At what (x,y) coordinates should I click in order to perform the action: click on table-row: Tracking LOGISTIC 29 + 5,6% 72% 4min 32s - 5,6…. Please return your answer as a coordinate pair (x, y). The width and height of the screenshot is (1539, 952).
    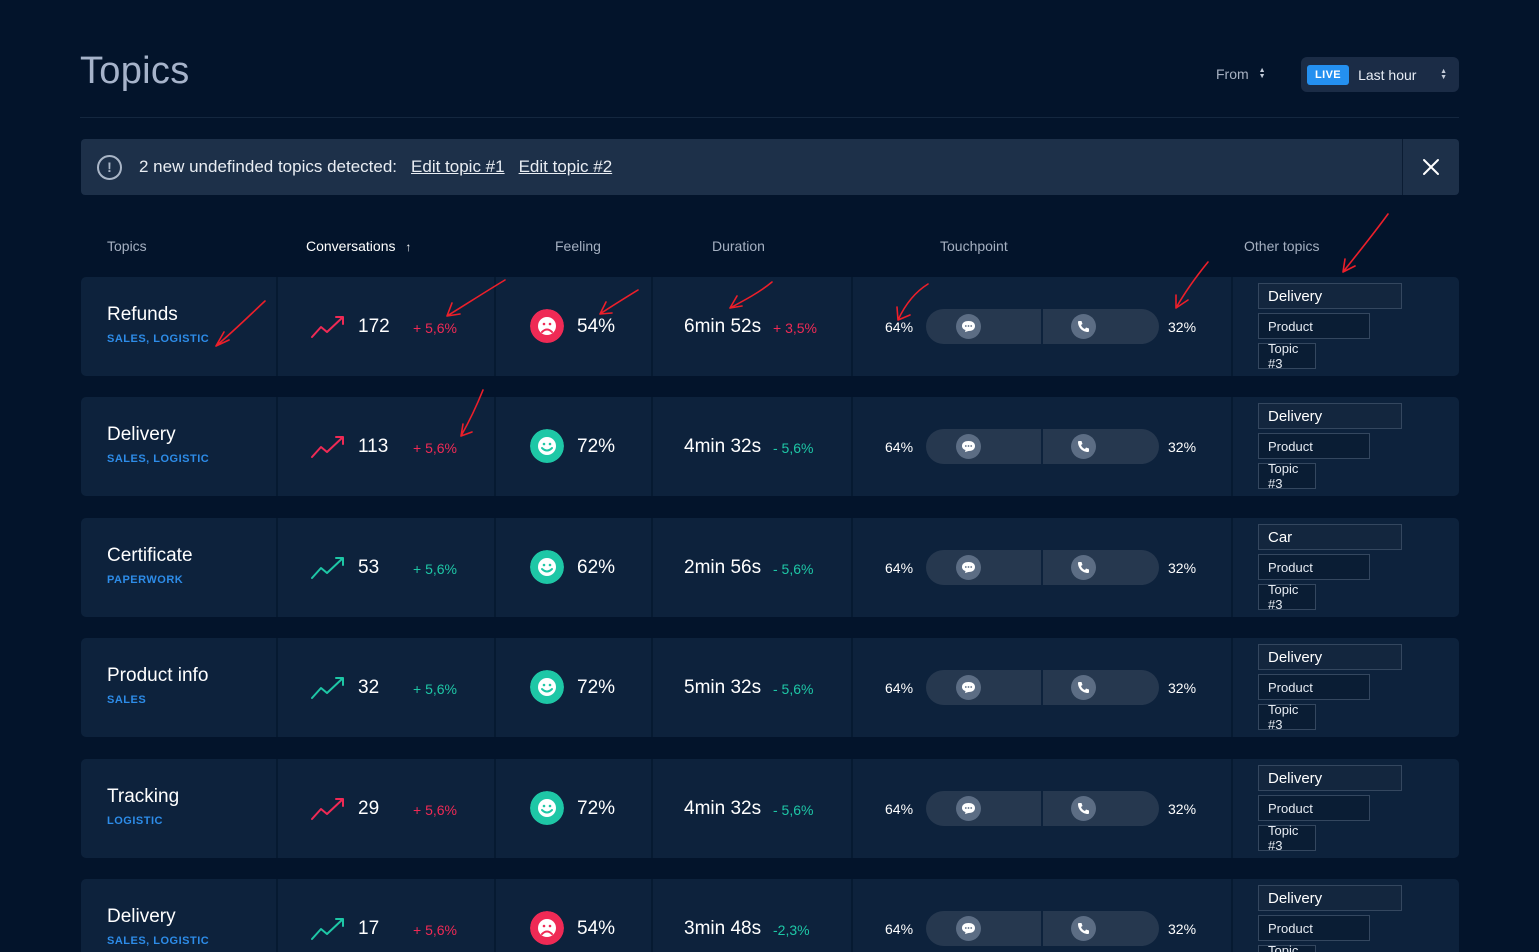
    Looking at the image, I should click on (770, 808).